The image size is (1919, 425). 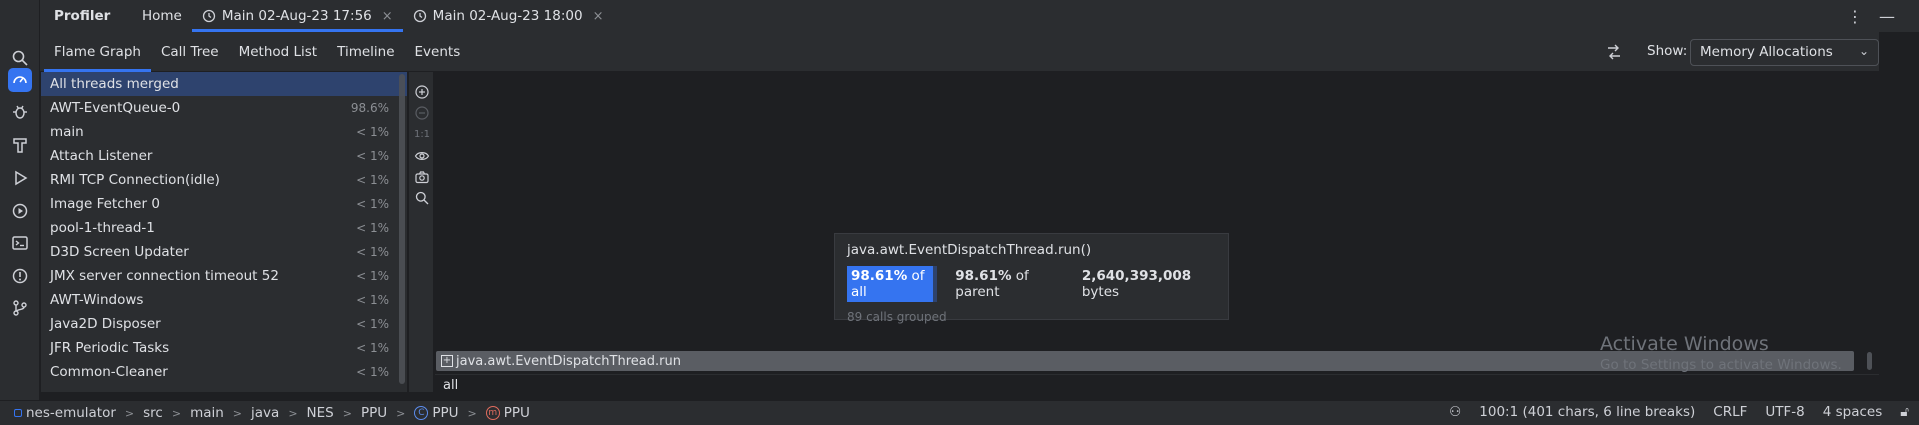 What do you see at coordinates (1157, 385) in the screenshot?
I see `root-frame-bar: all` at bounding box center [1157, 385].